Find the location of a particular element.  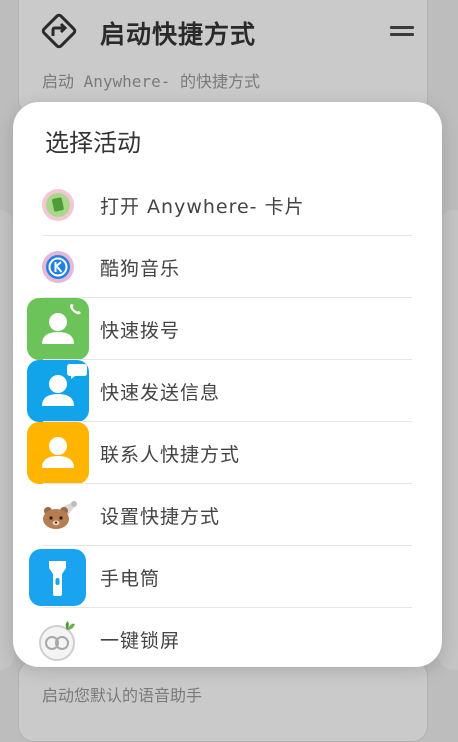

activity-item-contact-shortcut: 联系人快捷方式 is located at coordinates (227, 453).